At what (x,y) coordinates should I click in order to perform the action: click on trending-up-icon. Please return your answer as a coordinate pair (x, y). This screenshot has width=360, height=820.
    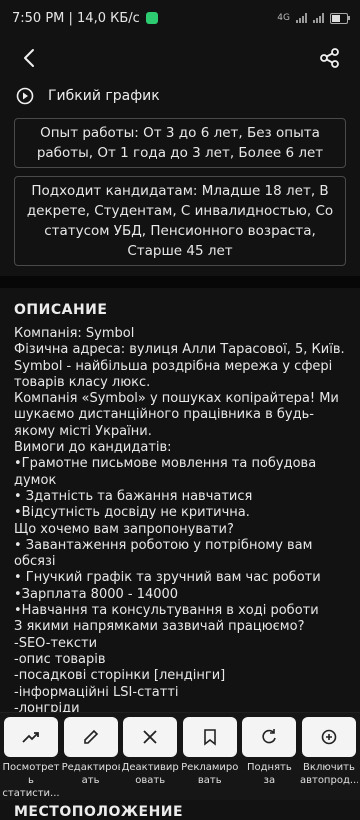
    Looking at the image, I should click on (30, 737).